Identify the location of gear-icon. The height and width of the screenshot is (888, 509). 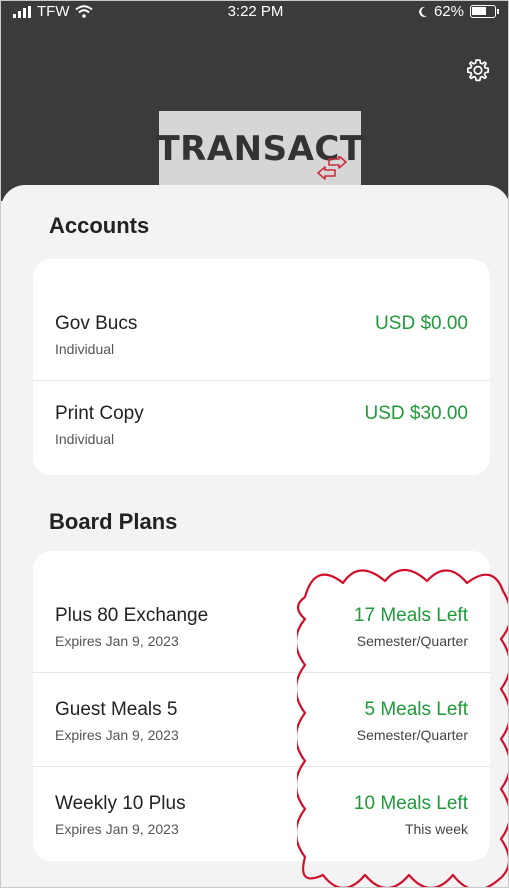
(478, 70).